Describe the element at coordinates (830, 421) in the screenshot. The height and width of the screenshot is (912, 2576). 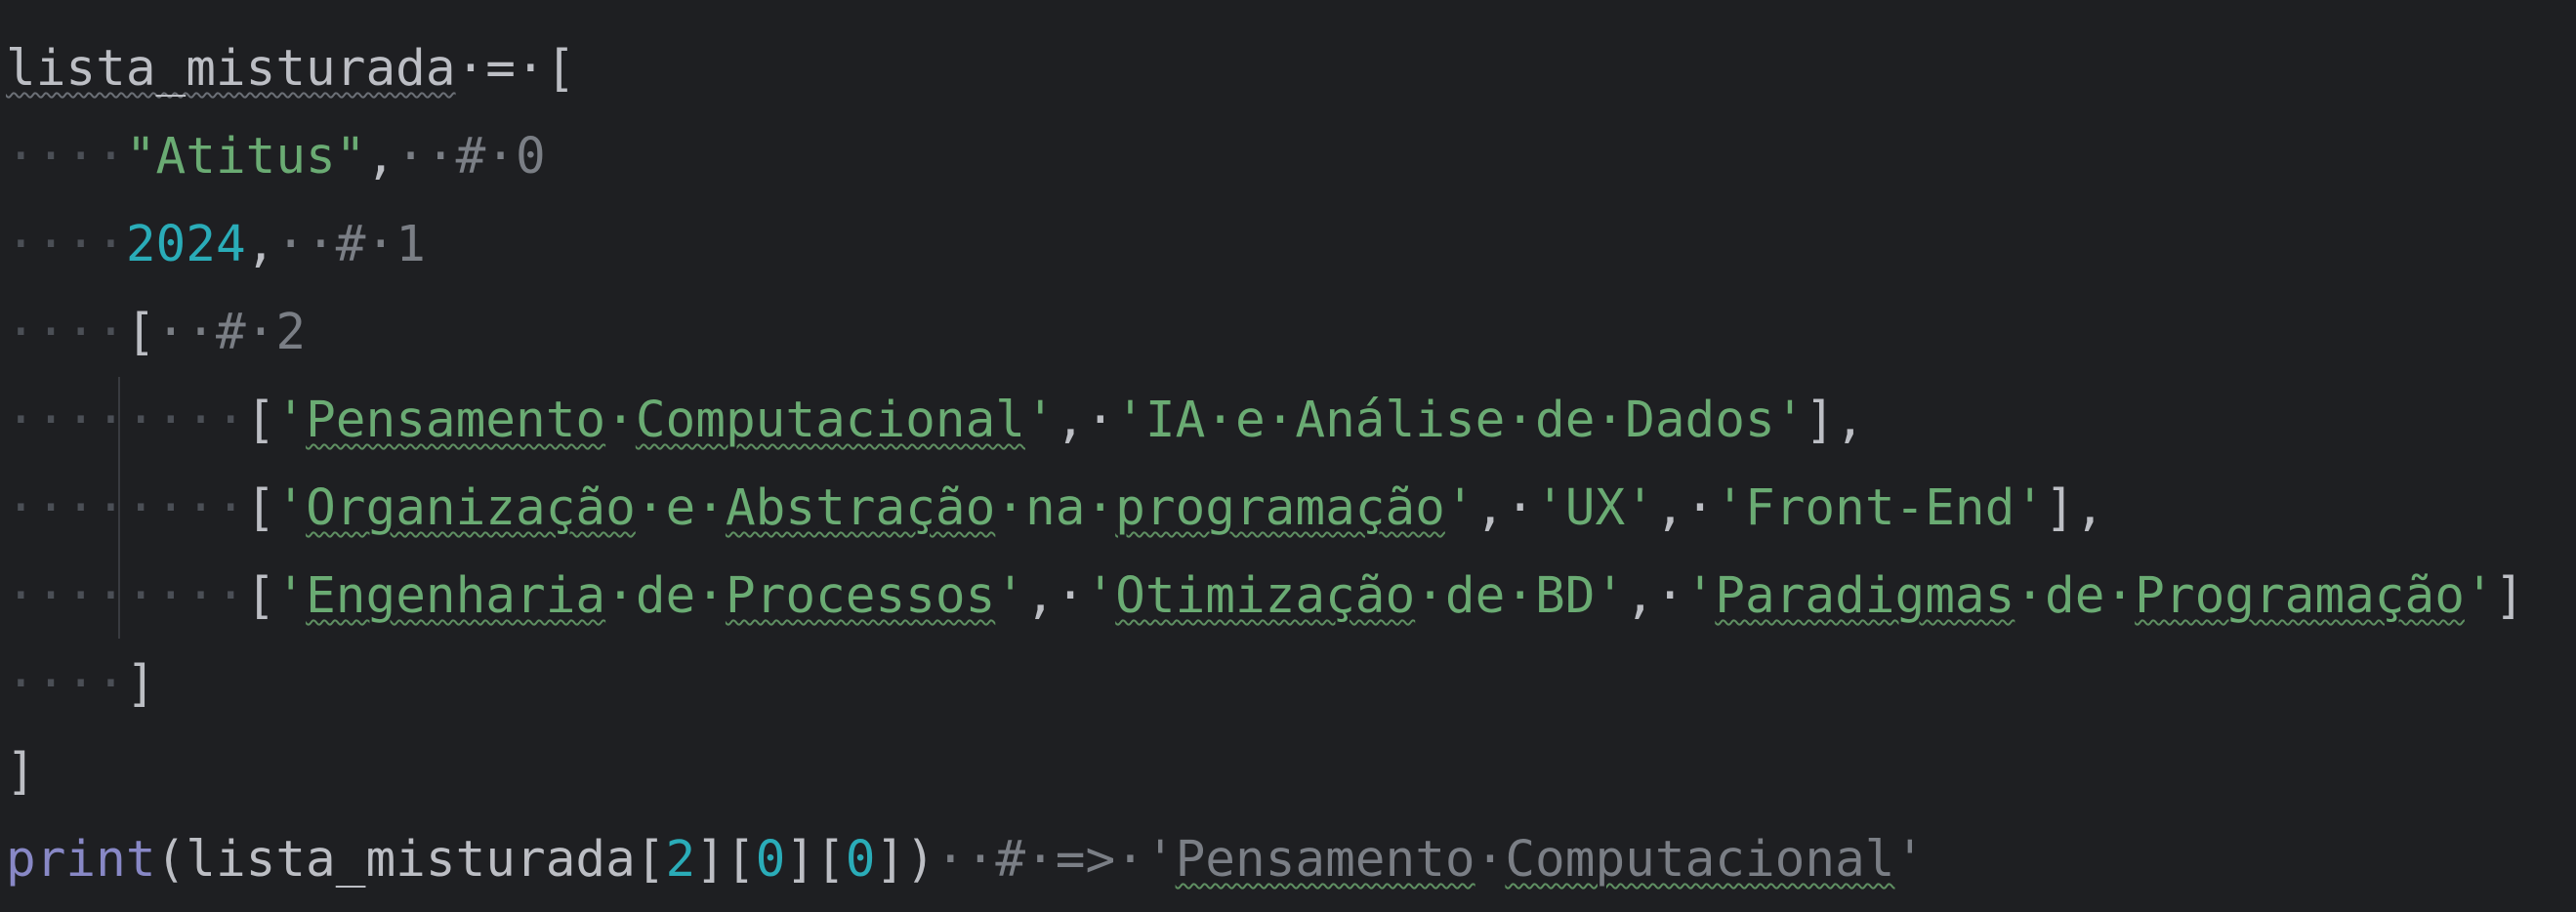
I see `string-literal: Computacional` at that location.